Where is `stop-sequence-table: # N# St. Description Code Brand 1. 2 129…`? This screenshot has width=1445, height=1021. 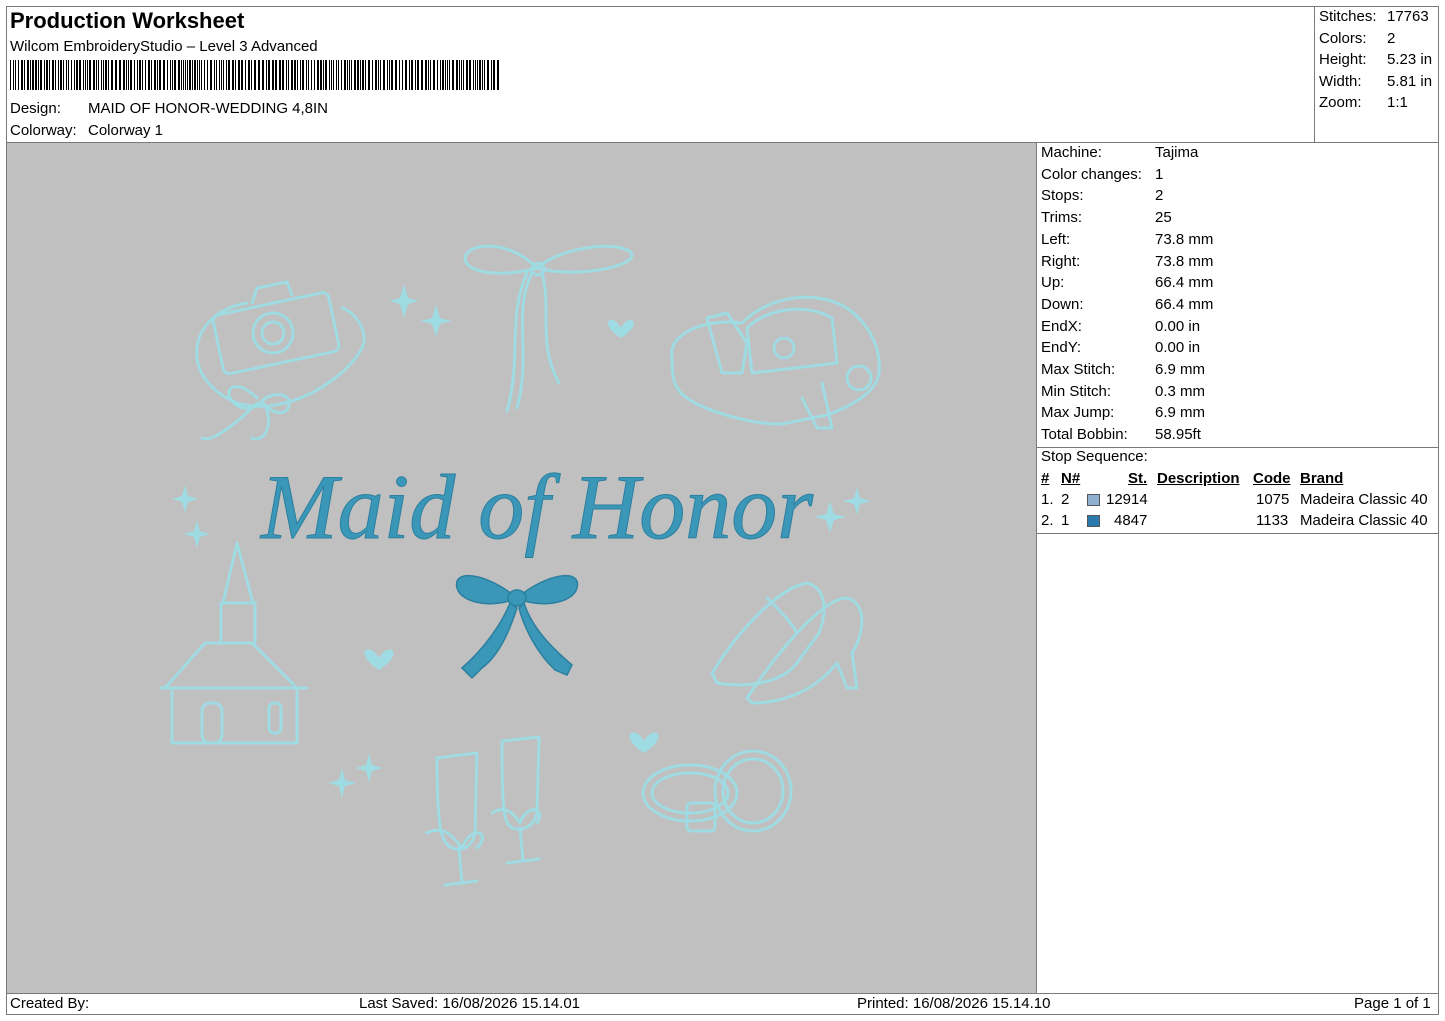 stop-sequence-table: # N# St. Description Code Brand 1. 2 129… is located at coordinates (1234, 499).